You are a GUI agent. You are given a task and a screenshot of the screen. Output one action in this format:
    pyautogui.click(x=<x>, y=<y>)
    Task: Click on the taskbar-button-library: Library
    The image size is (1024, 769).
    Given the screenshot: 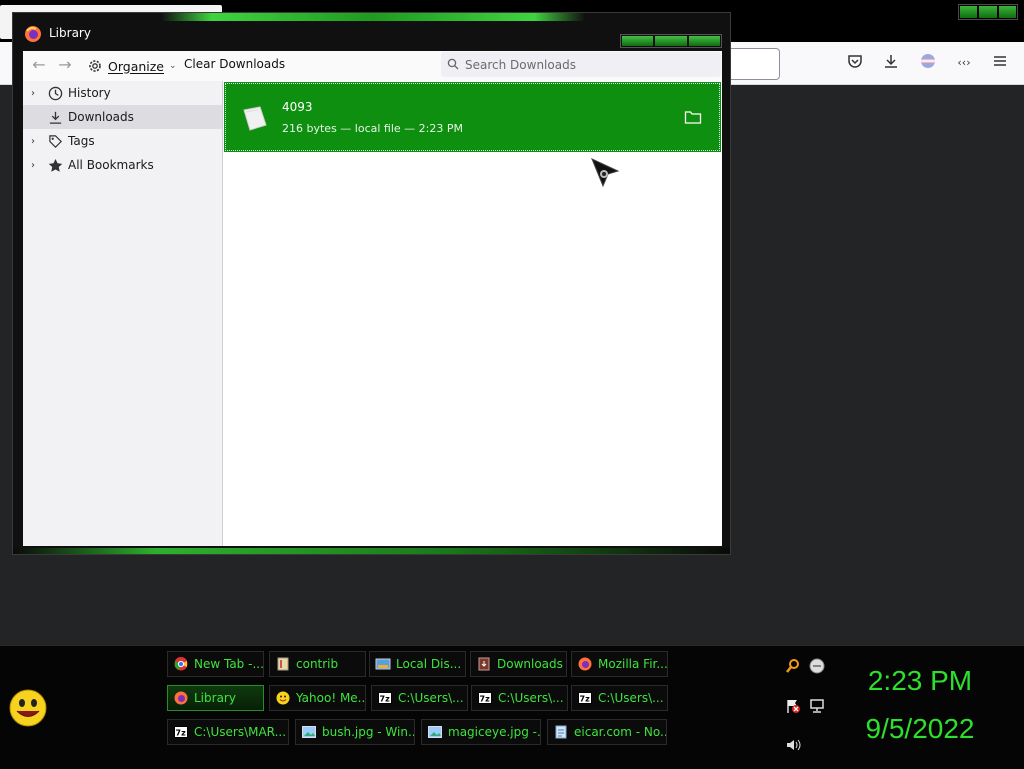 What is the action you would take?
    pyautogui.click(x=215, y=698)
    